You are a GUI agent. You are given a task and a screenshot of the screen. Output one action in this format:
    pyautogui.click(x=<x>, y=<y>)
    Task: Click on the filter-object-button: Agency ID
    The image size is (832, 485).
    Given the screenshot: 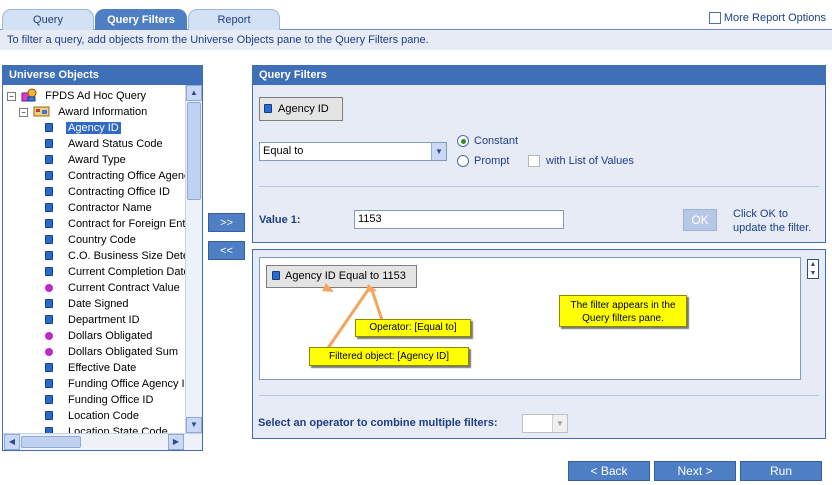 What is the action you would take?
    pyautogui.click(x=301, y=109)
    